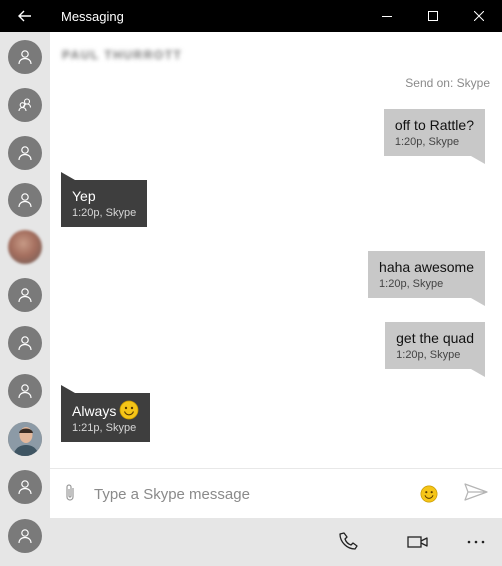 This screenshot has width=502, height=566. I want to click on message-text: off to Rattle?, so click(434, 125).